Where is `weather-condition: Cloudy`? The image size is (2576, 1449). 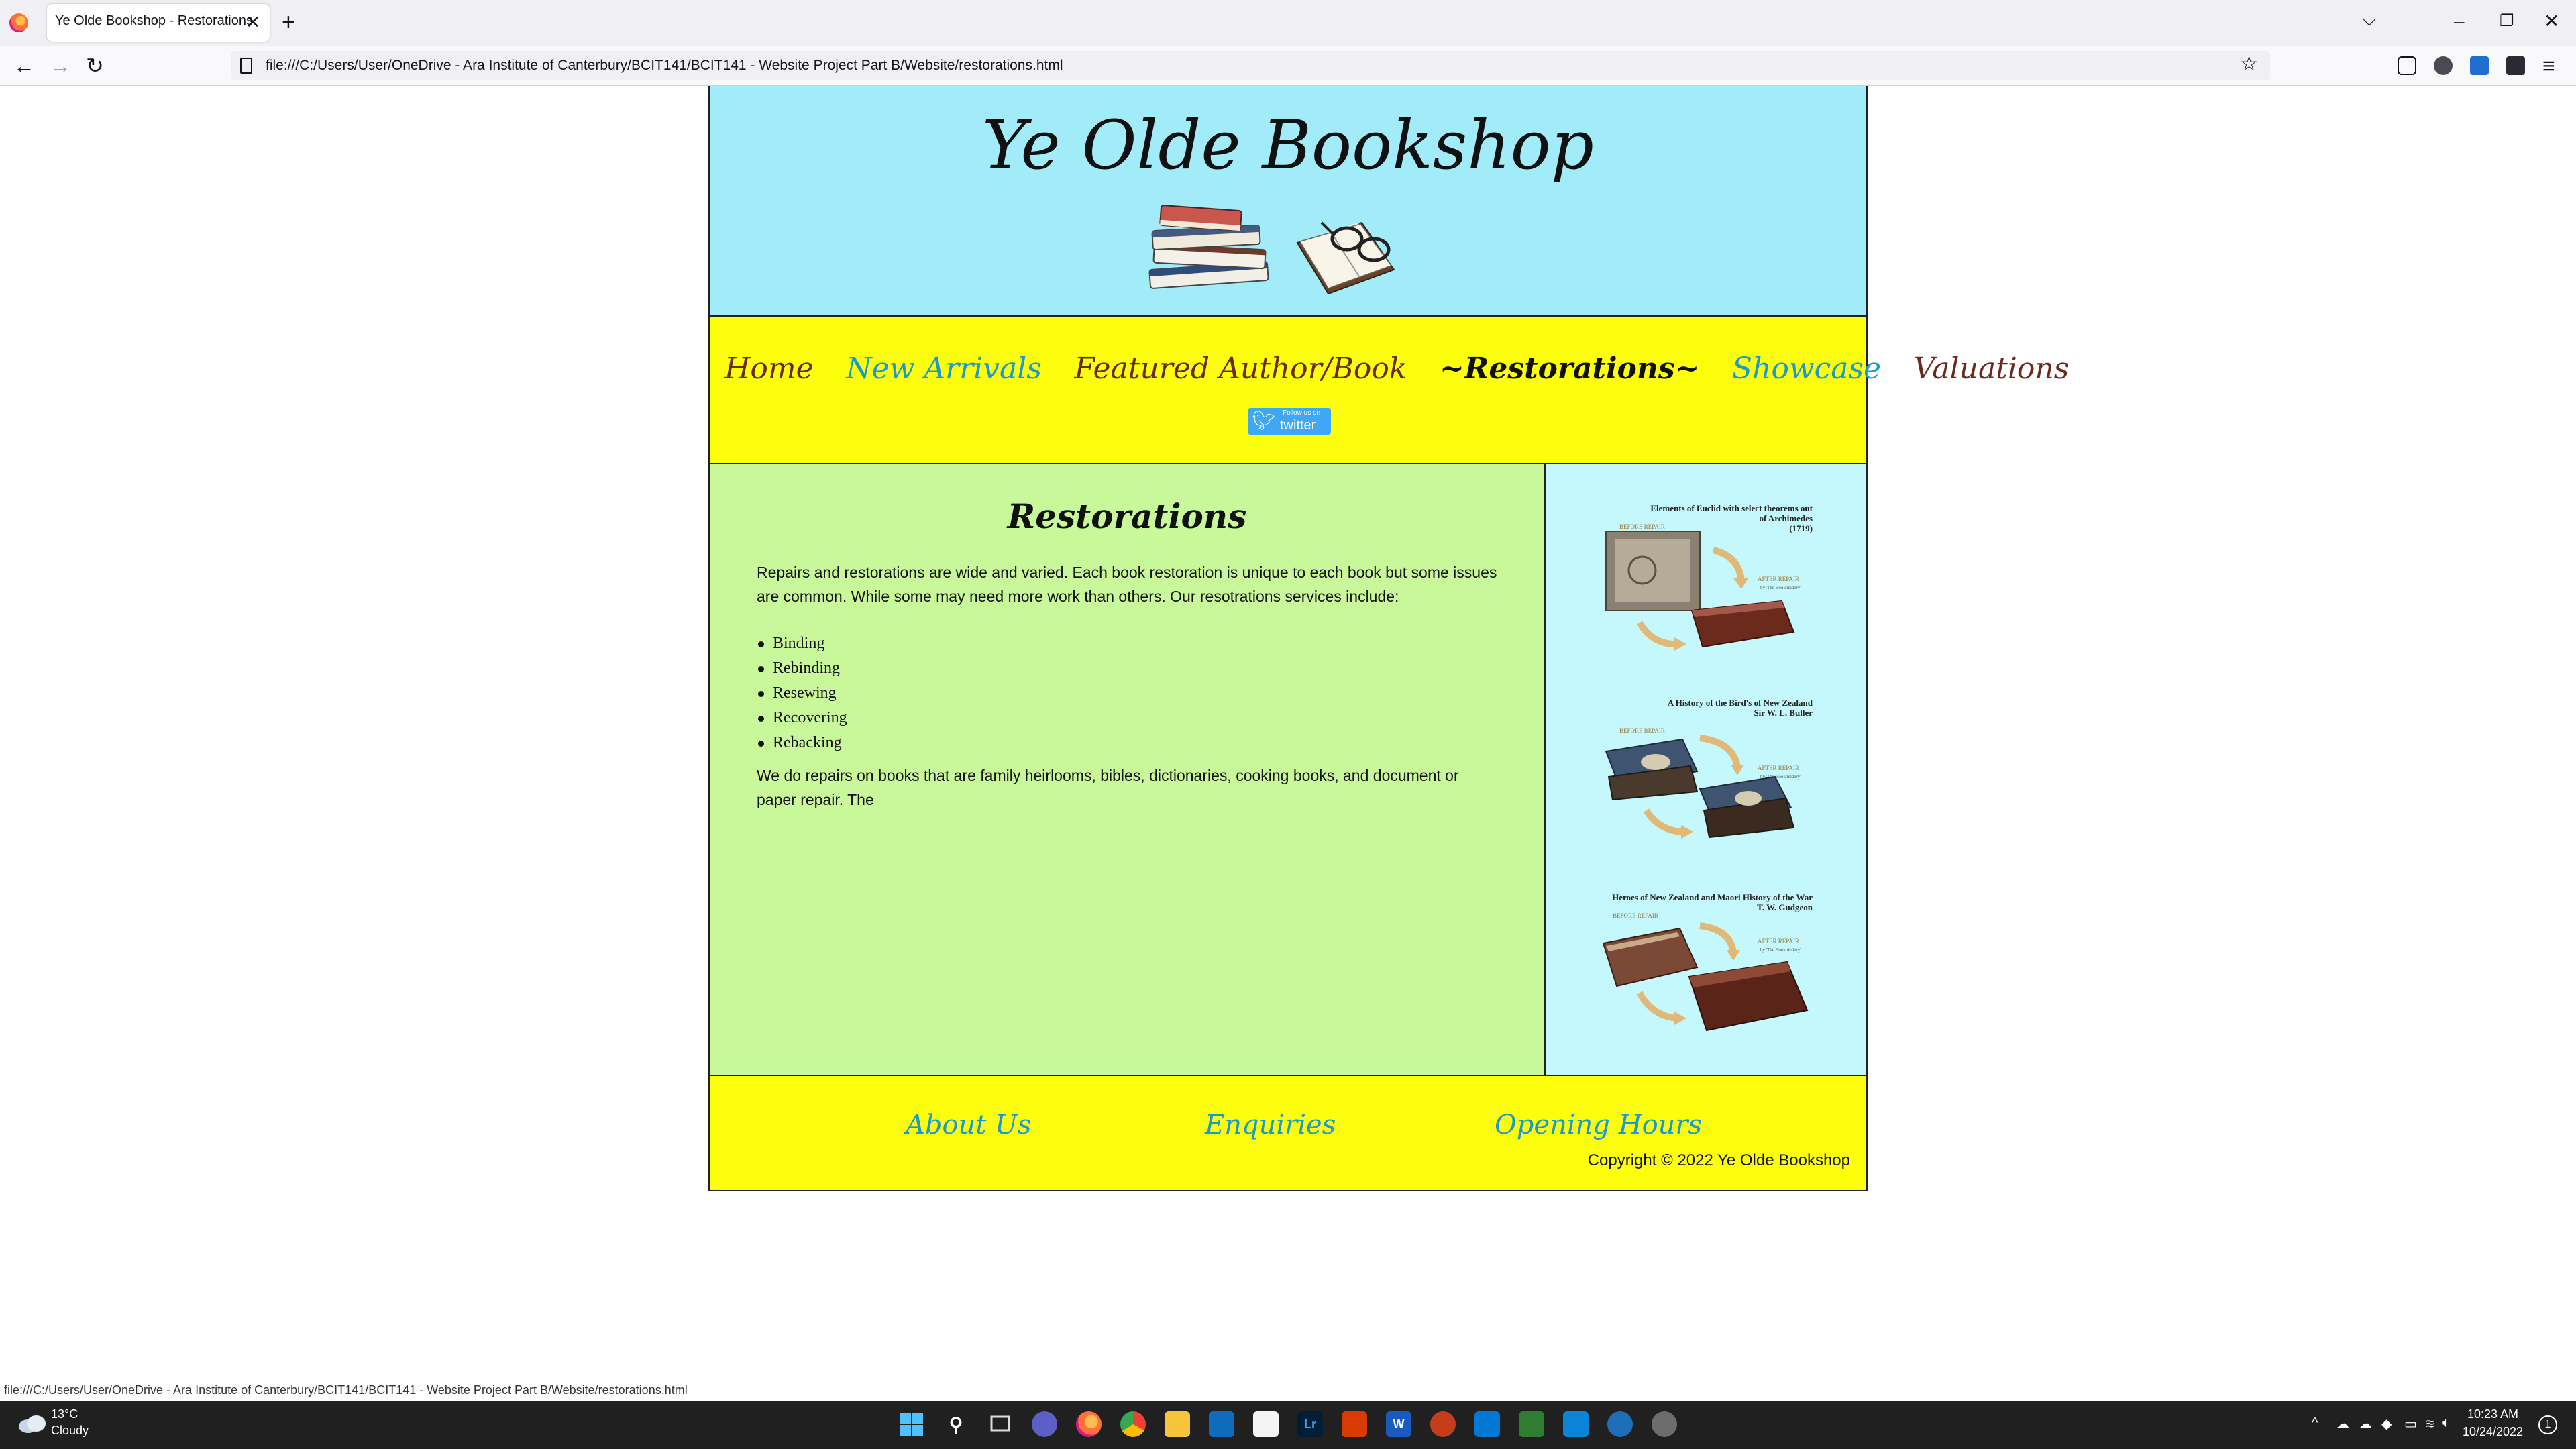
weather-condition: Cloudy is located at coordinates (70, 1431).